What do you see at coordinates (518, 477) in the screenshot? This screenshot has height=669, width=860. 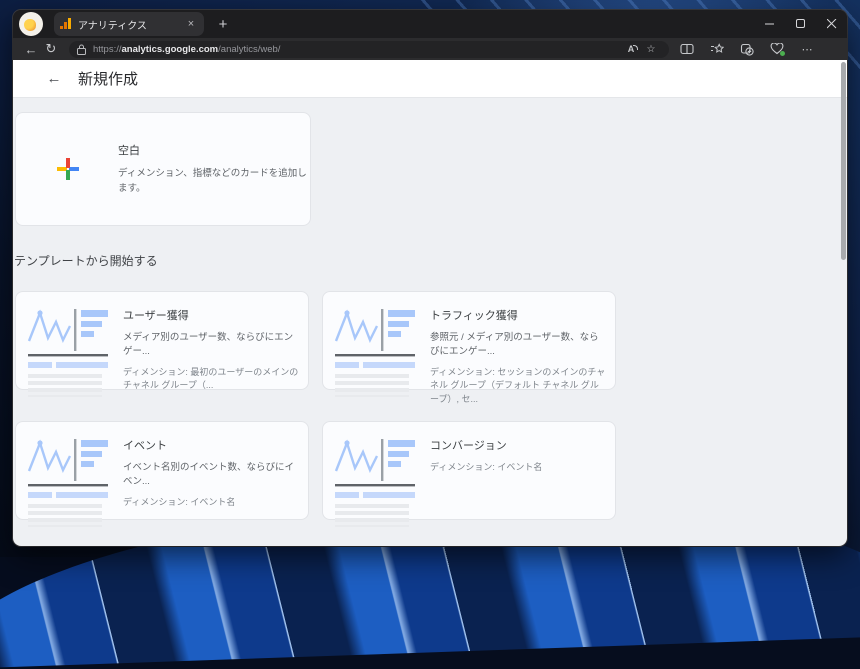 I see `template-card-text: コンバージョン ディメンション: イベント名` at bounding box center [518, 477].